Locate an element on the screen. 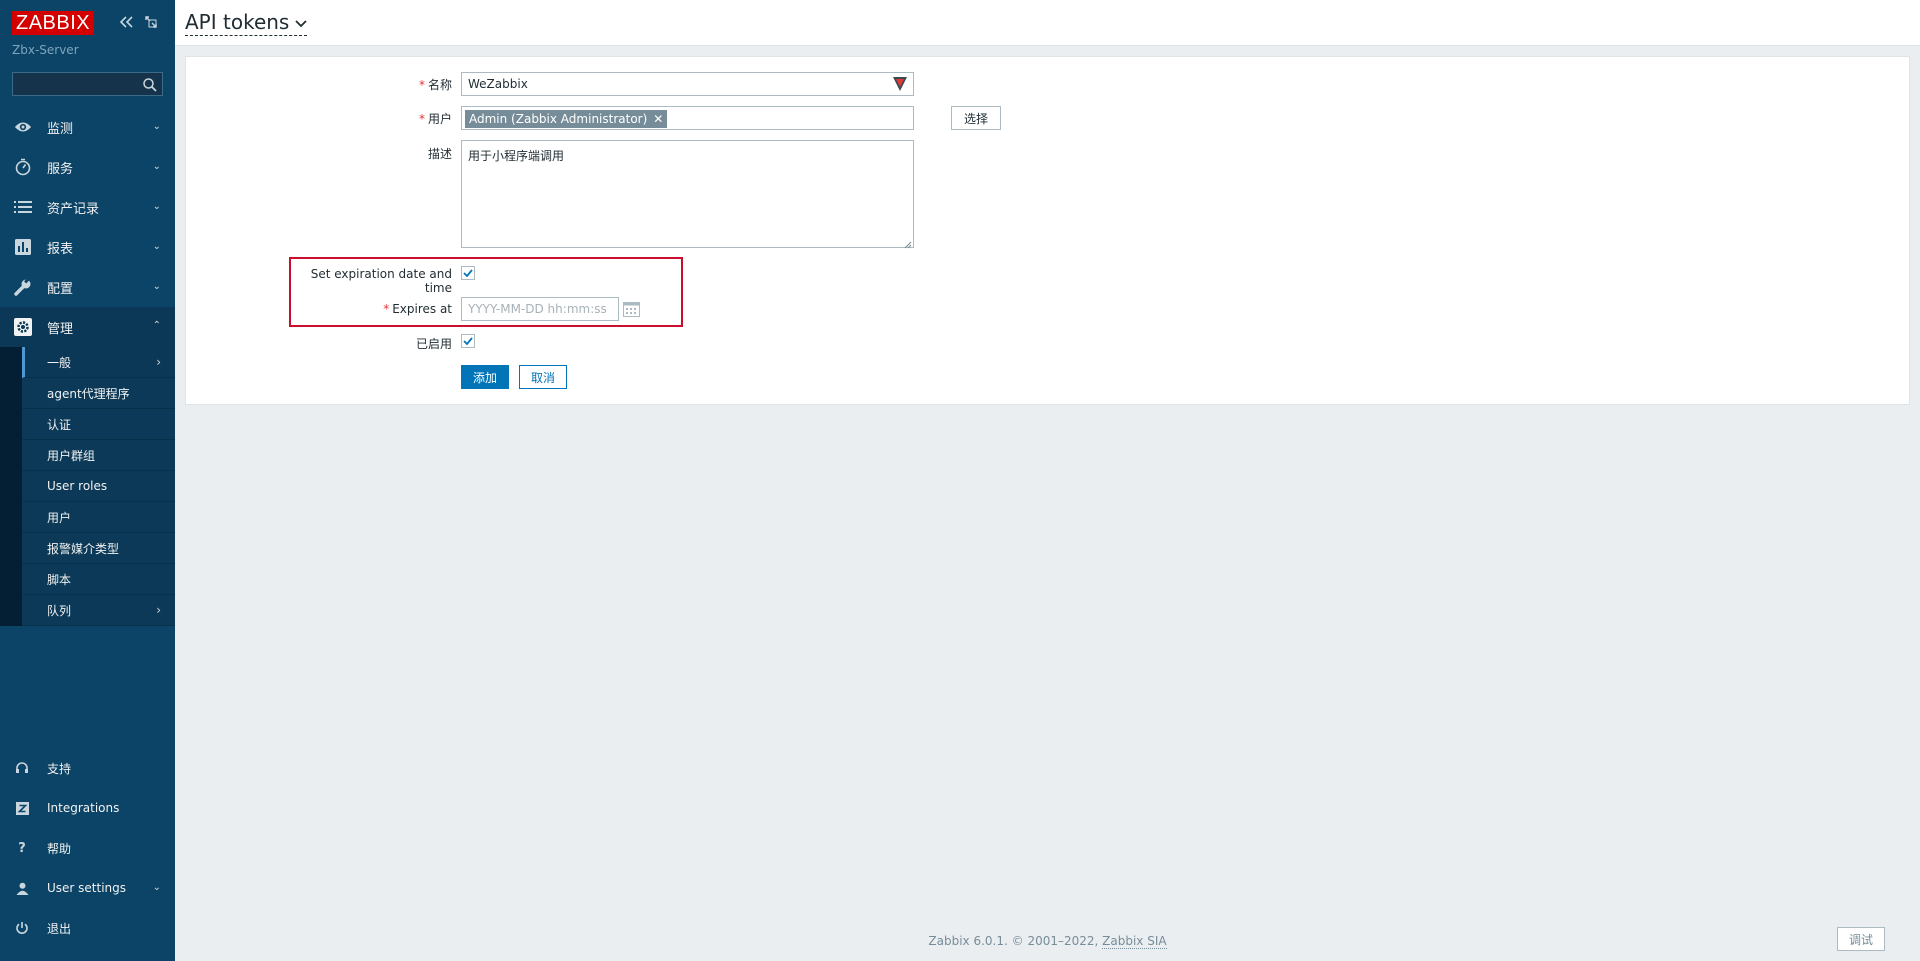 This screenshot has height=961, width=1920. bar-chart-icon is located at coordinates (23, 247).